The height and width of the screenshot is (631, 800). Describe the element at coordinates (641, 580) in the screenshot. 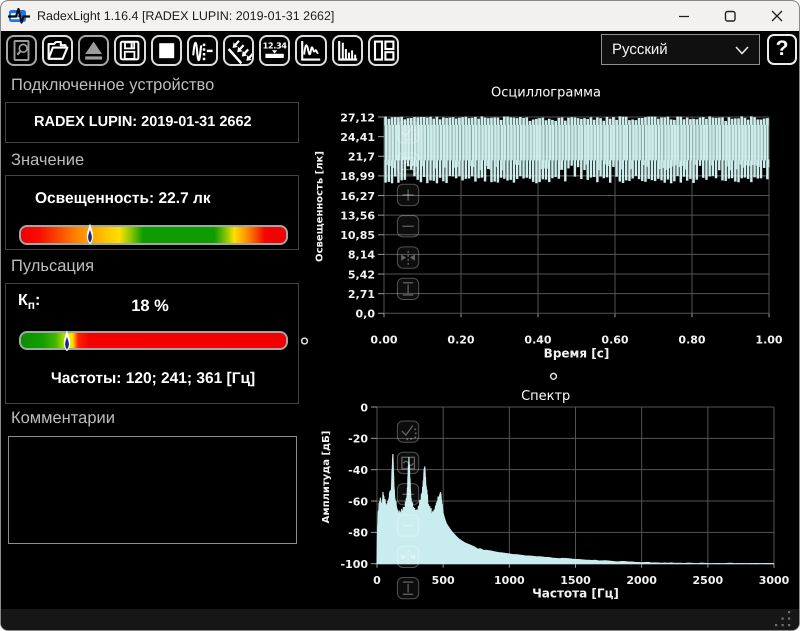

I see `spectrum-x-tick: 2000` at that location.